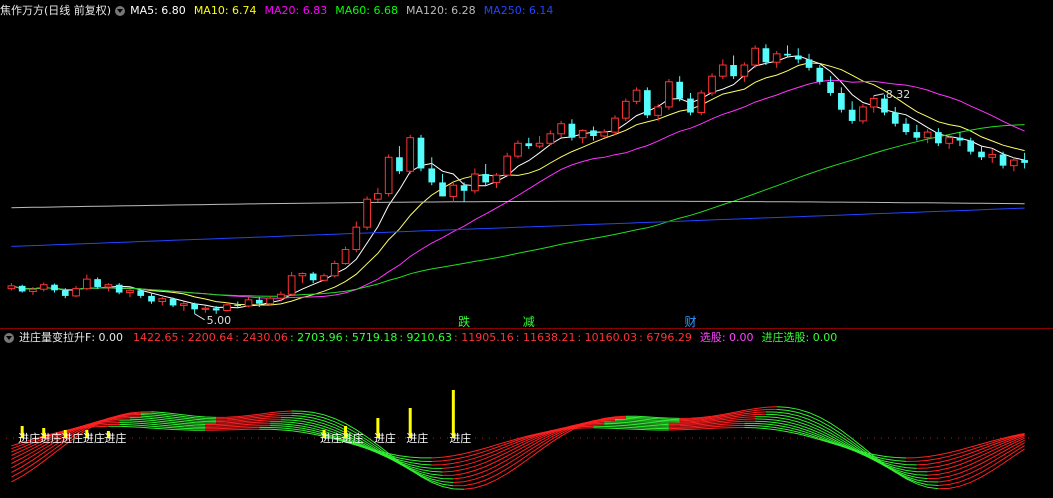  Describe the element at coordinates (22, 11) in the screenshot. I see `stock-name: 焦作万方` at that location.